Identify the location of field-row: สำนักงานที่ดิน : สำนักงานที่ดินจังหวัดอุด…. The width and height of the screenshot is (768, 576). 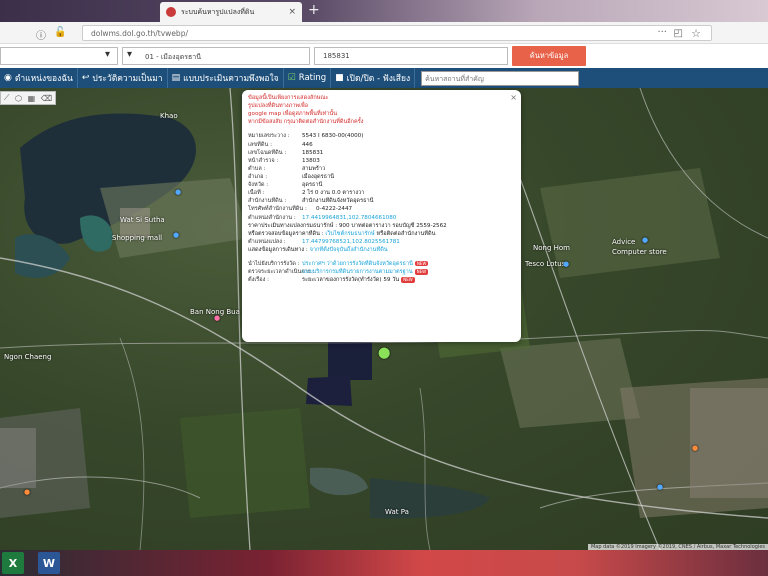
(381, 201).